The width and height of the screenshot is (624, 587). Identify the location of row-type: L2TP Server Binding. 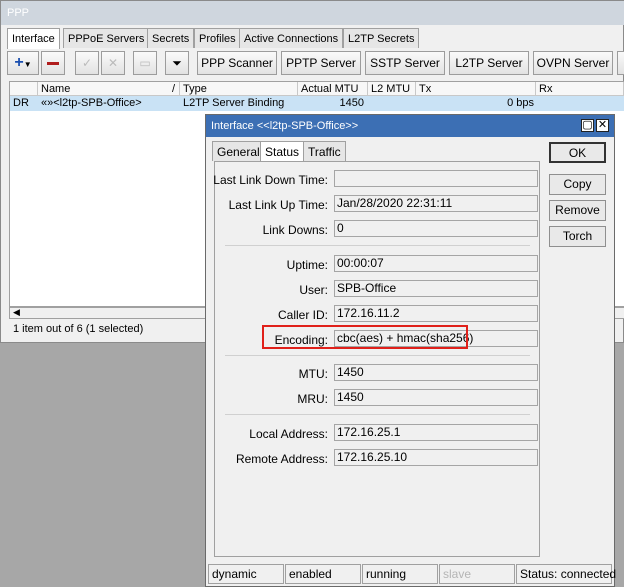
(234, 103).